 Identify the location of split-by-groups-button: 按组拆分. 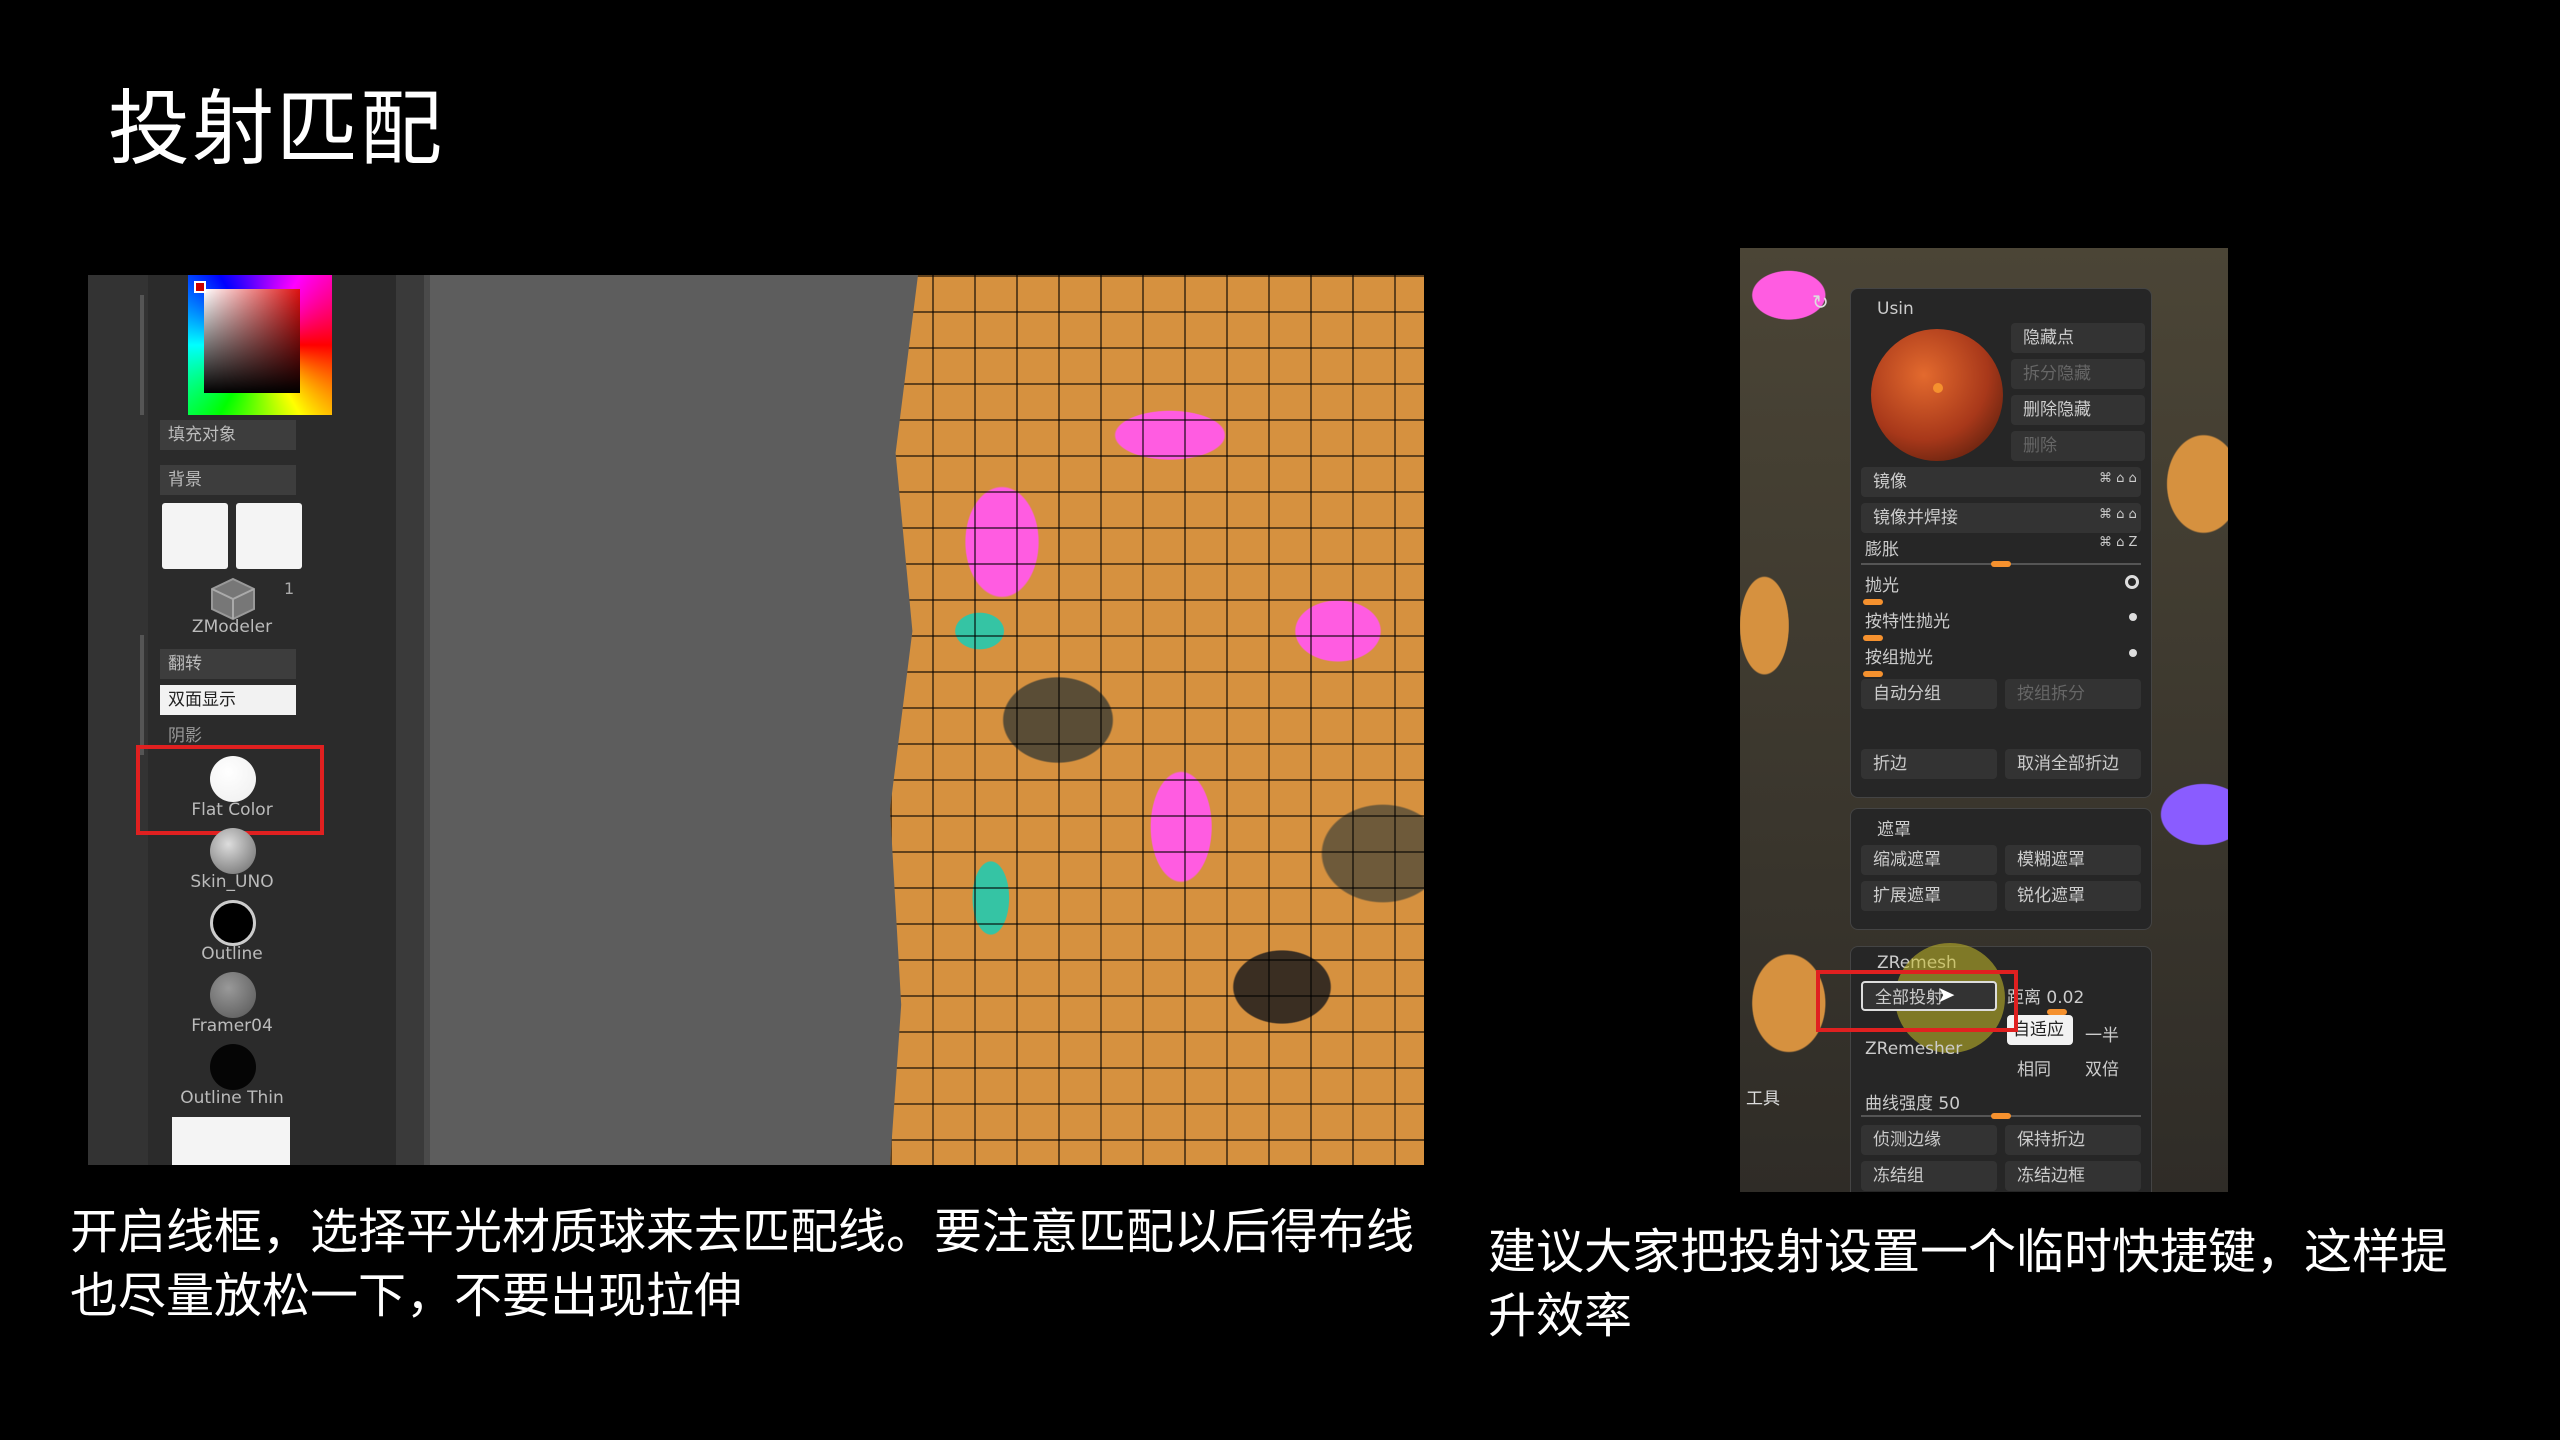
(2073, 694).